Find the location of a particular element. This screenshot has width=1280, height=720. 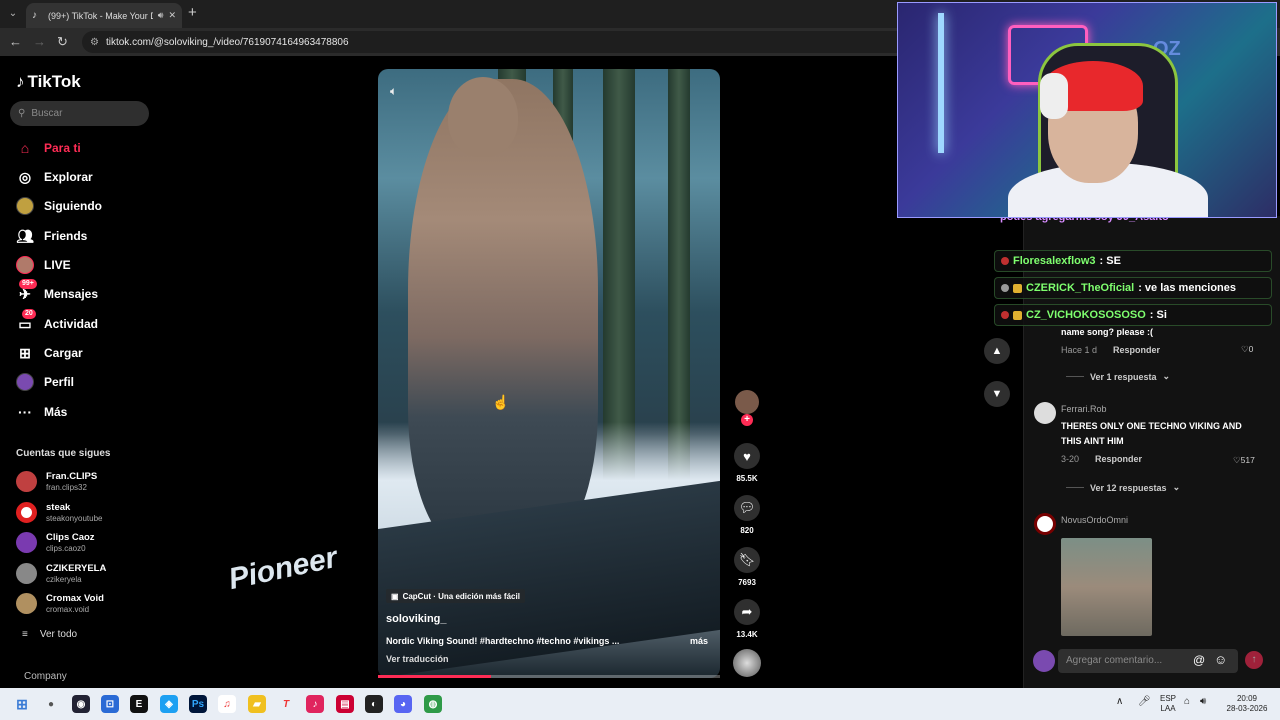

language-layout: LAA is located at coordinates (1168, 708).